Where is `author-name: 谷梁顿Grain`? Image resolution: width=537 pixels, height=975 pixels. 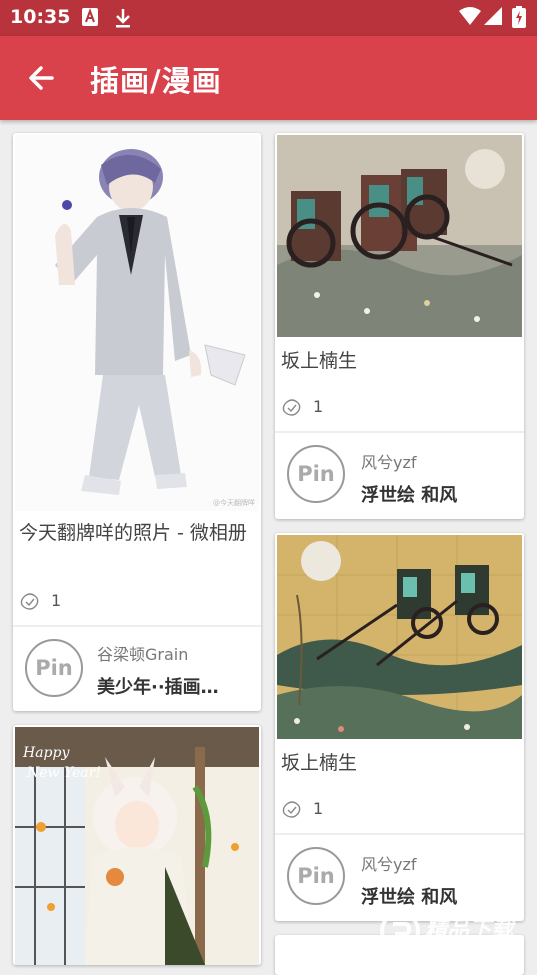 author-name: 谷梁顿Grain is located at coordinates (142, 653).